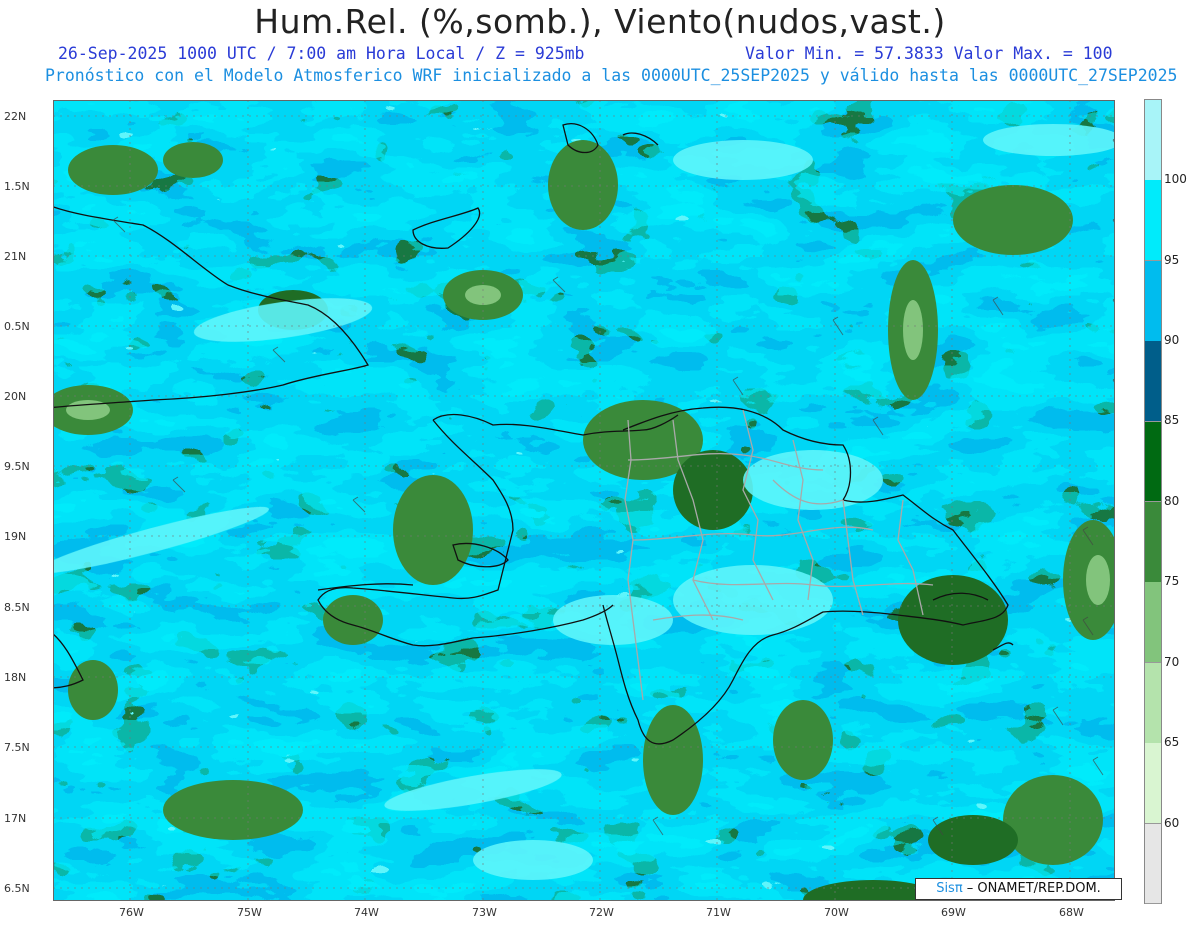 Image resolution: width=1200 pixels, height=927 pixels. I want to click on colorbar-label: 95, so click(1172, 260).